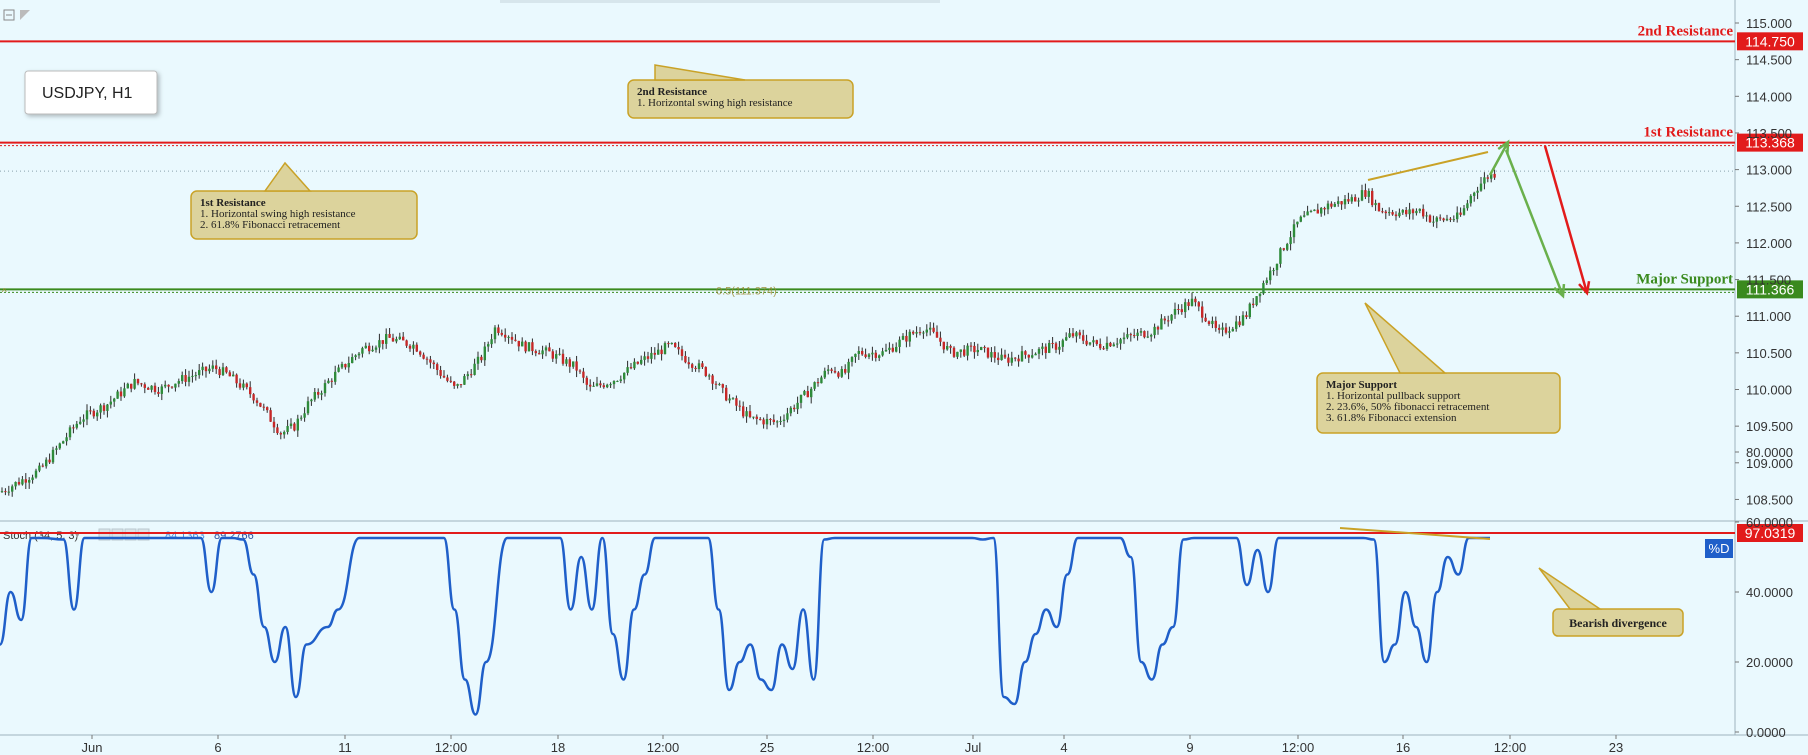  Describe the element at coordinates (1688, 133) in the screenshot. I see `level-name-2: 1st Resistance` at that location.